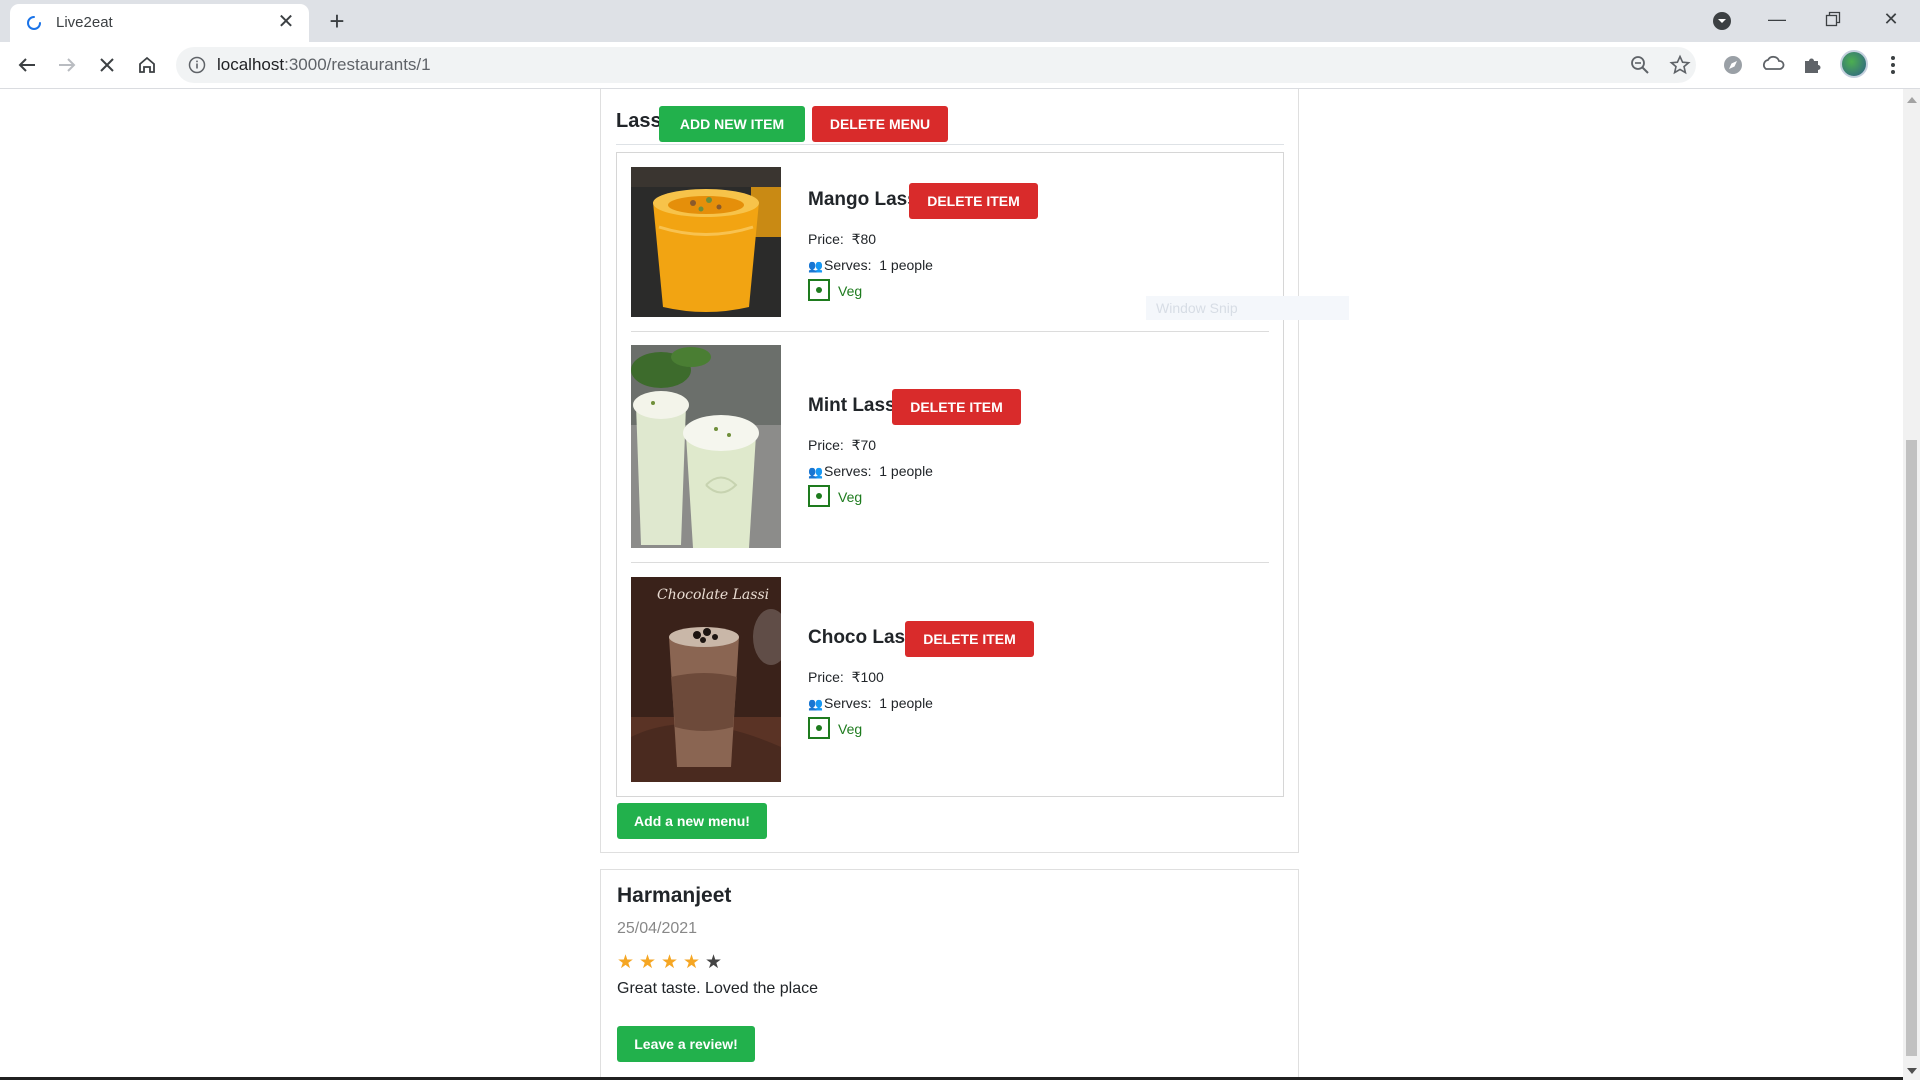 This screenshot has height=1080, width=1920. What do you see at coordinates (67, 65) in the screenshot?
I see `forward-arrow-icon` at bounding box center [67, 65].